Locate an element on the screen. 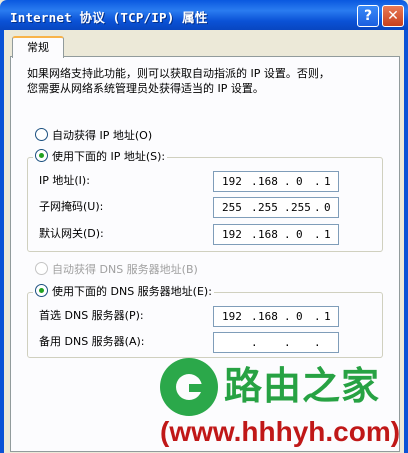  manual-dns-radio: 使用下面的 DNS 服务器地址(E): is located at coordinates (123, 292).